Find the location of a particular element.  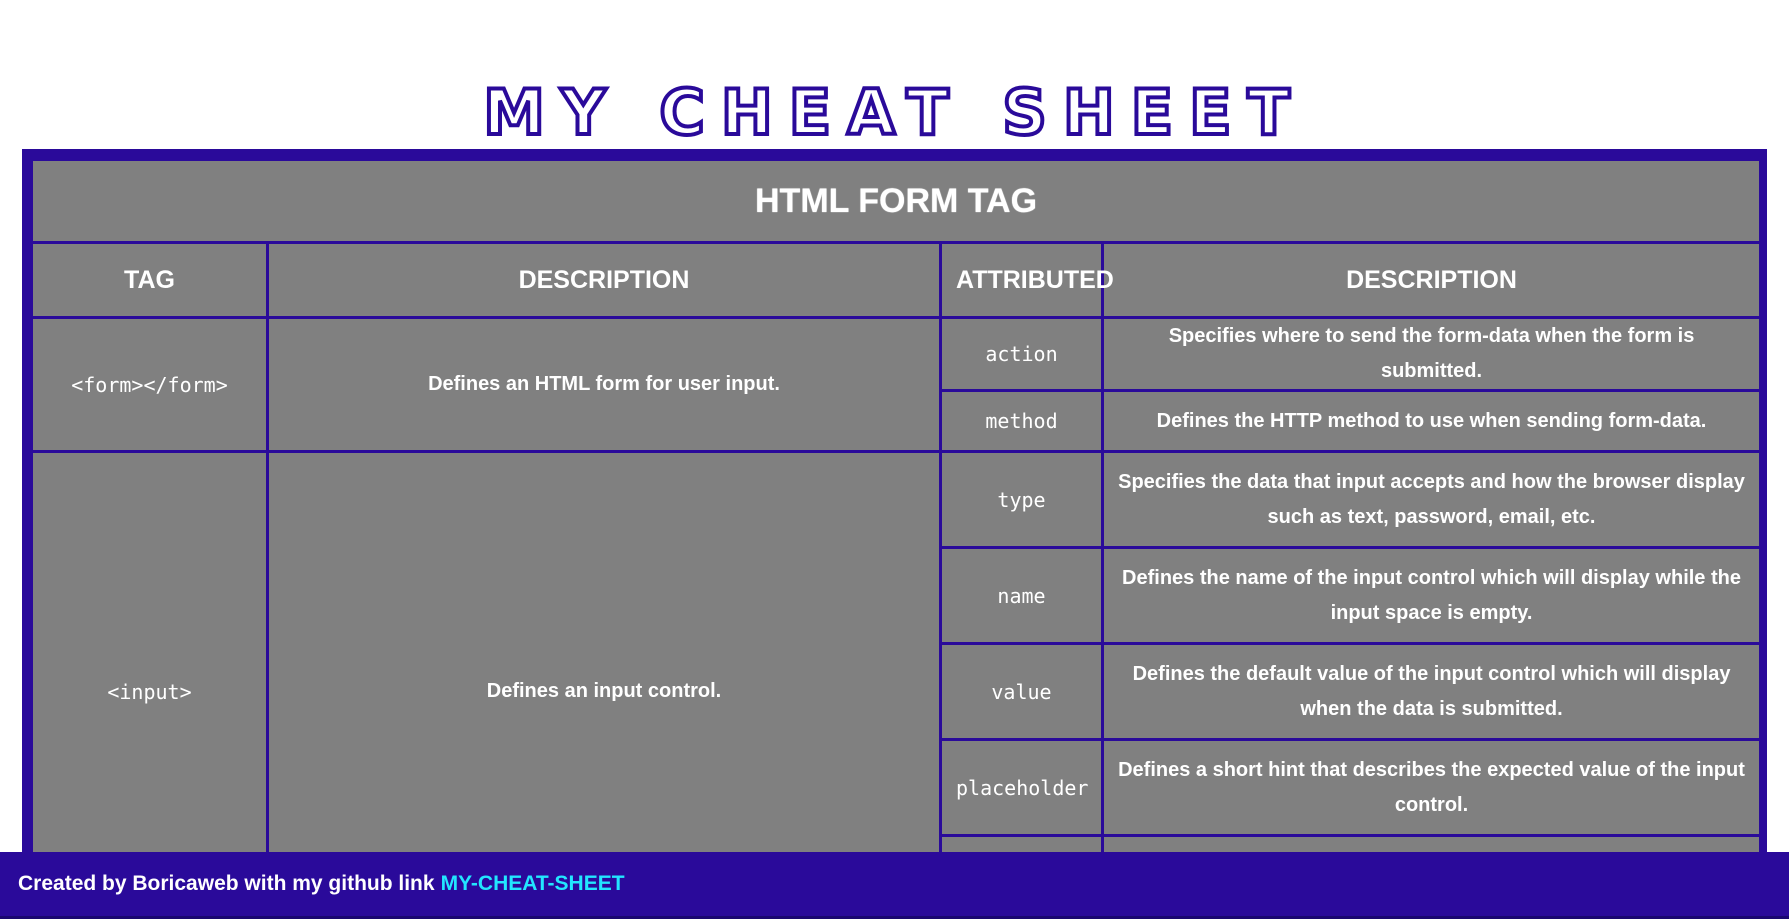

attribute-name-cell: type is located at coordinates (1021, 499).